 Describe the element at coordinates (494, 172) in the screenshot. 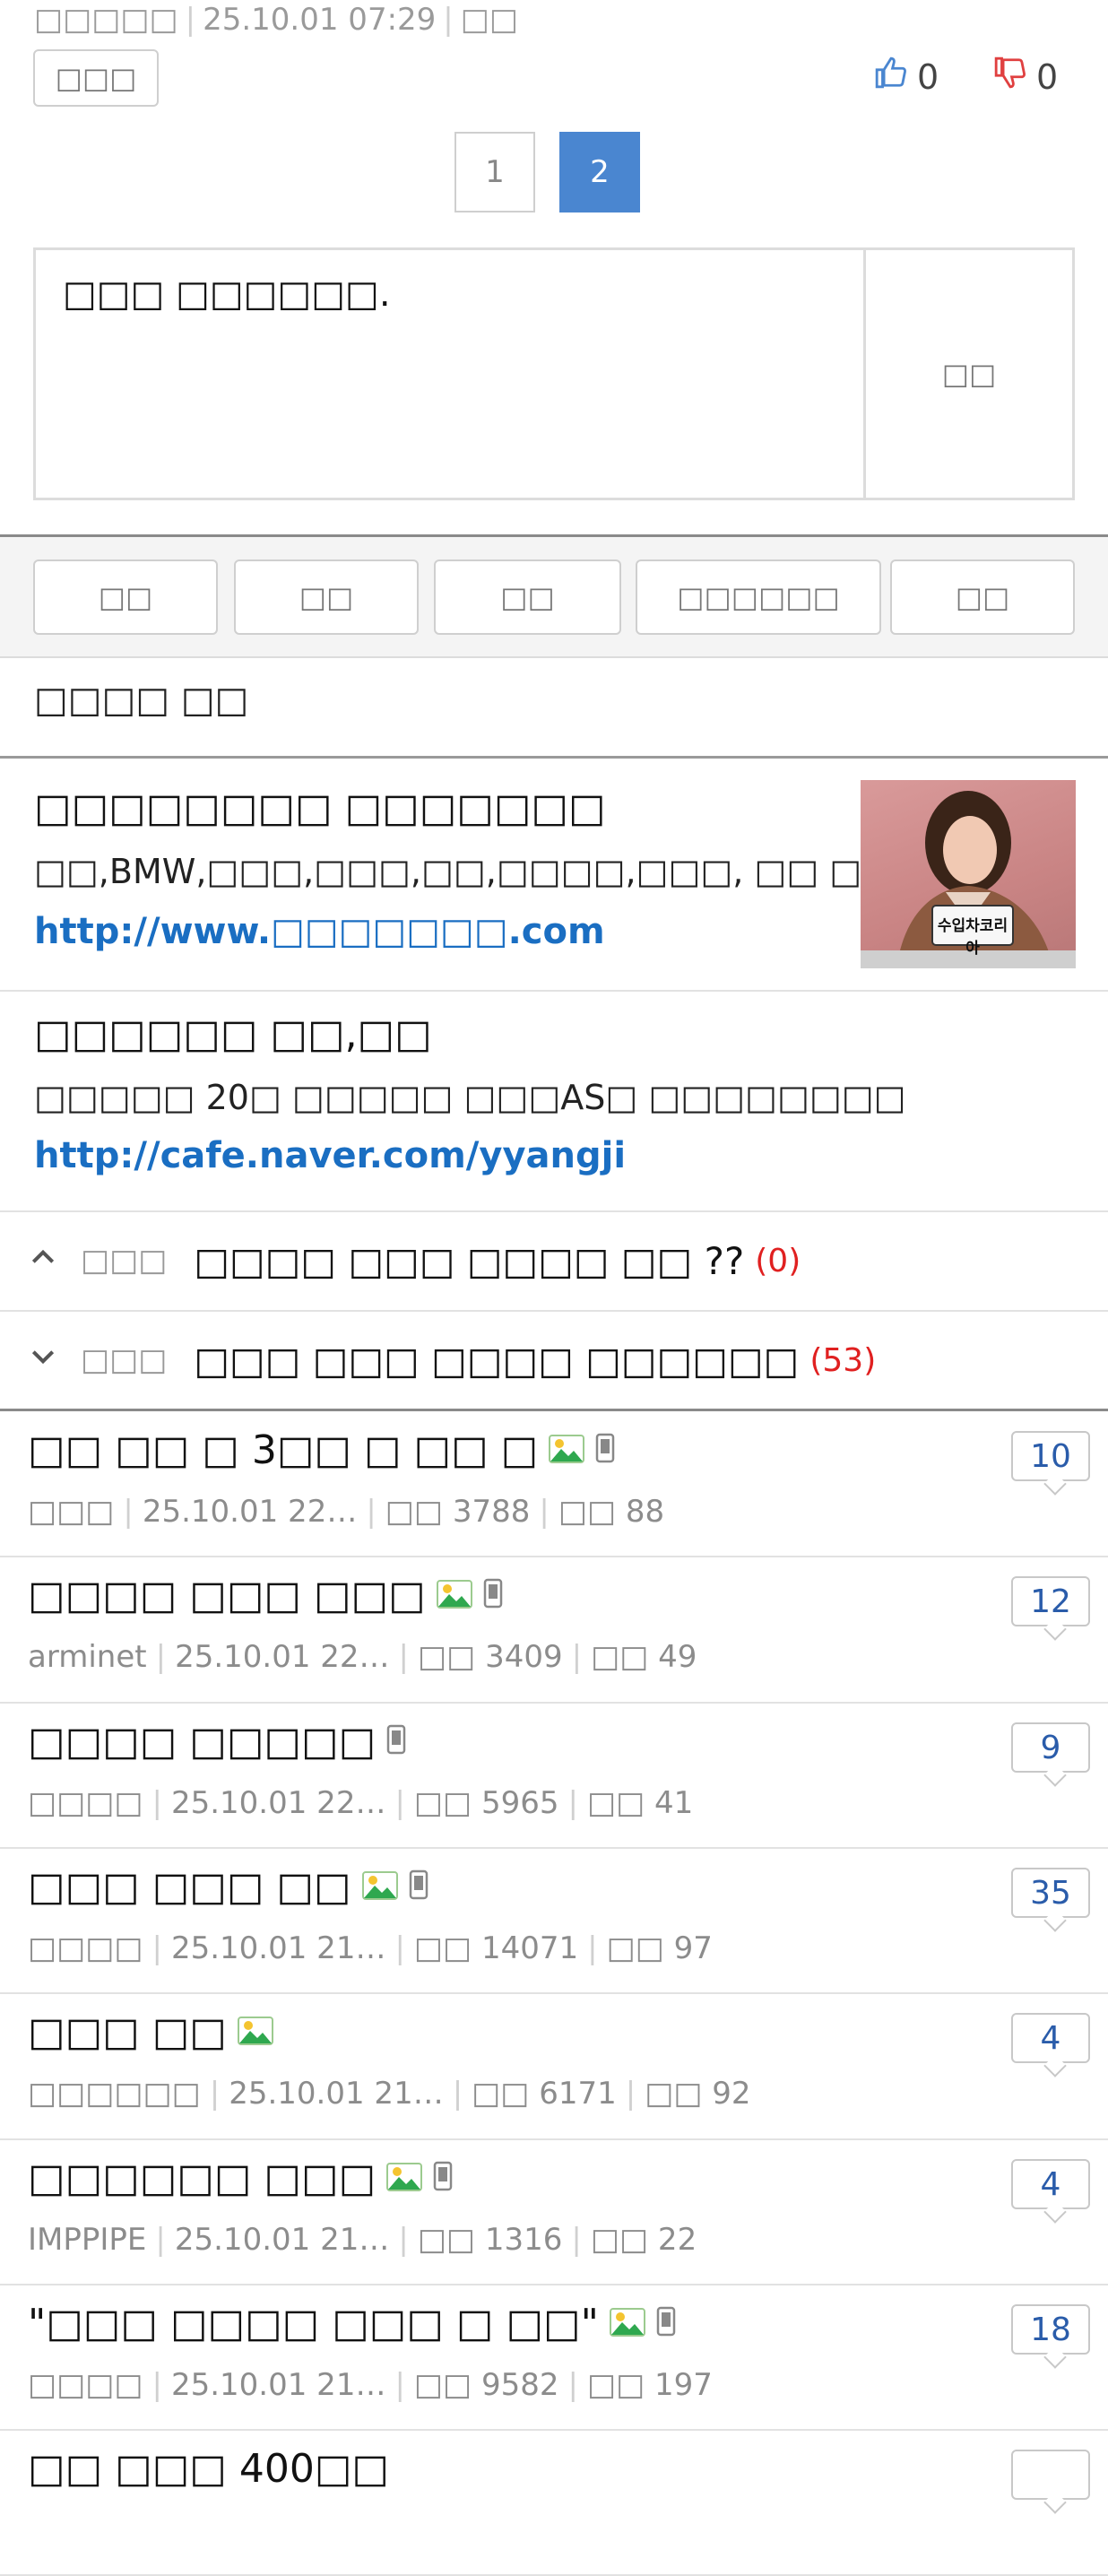

I see `page-1-button: 1` at that location.